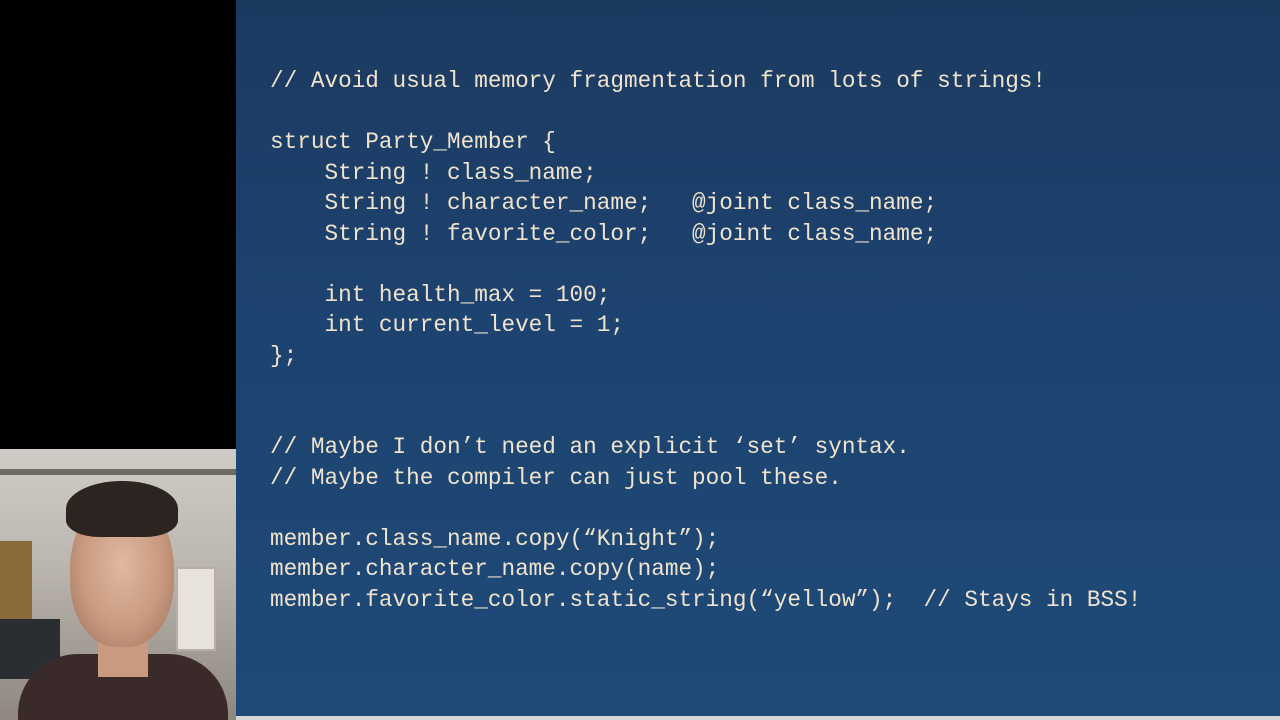 This screenshot has height=720, width=1280. Describe the element at coordinates (413, 142) in the screenshot. I see `code-line: struct Party_Member {` at that location.